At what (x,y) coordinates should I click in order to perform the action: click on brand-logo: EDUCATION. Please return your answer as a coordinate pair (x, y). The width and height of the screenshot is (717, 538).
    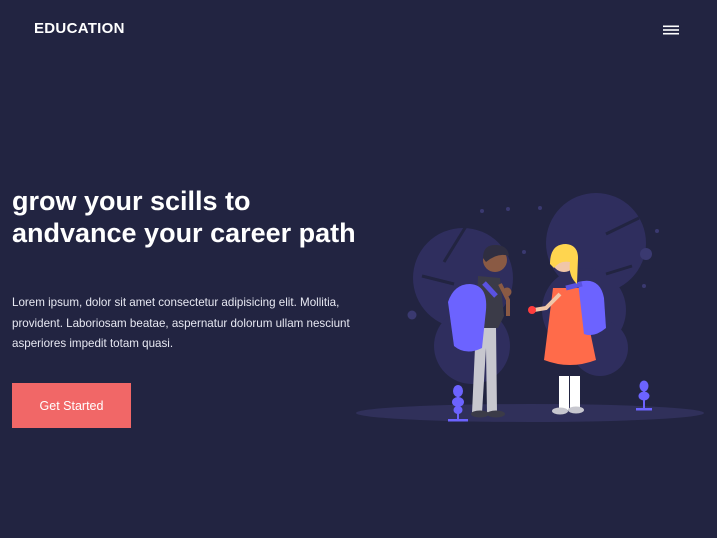
    Looking at the image, I should click on (79, 28).